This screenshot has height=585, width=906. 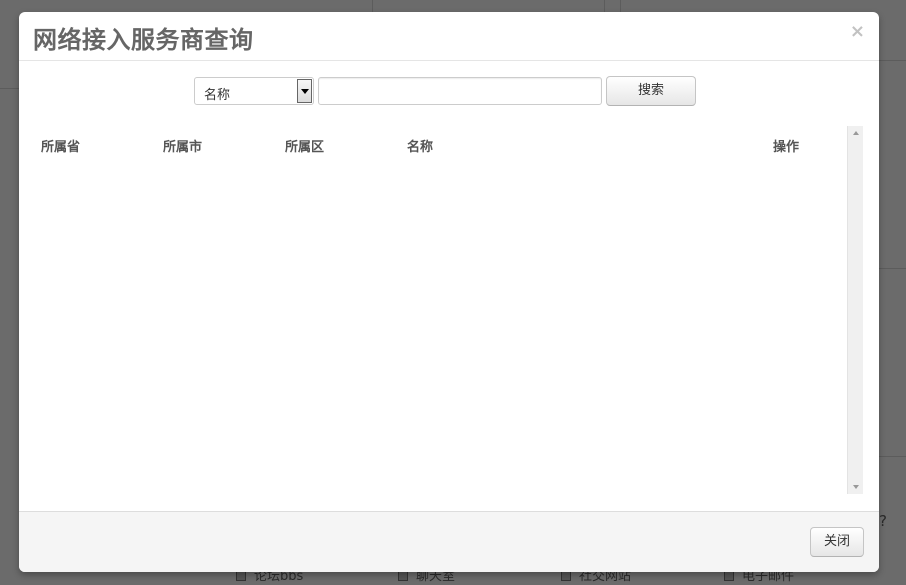 I want to click on close-button: 关闭, so click(x=837, y=542).